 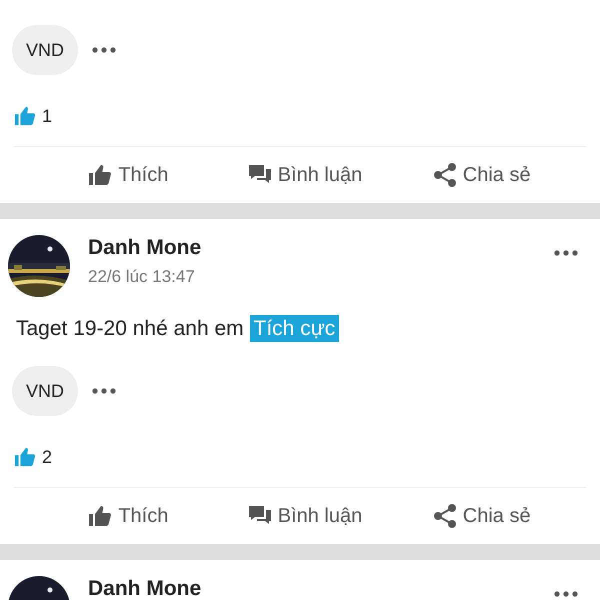 I want to click on post-time: 22/6 lúc 13:47, so click(x=142, y=277).